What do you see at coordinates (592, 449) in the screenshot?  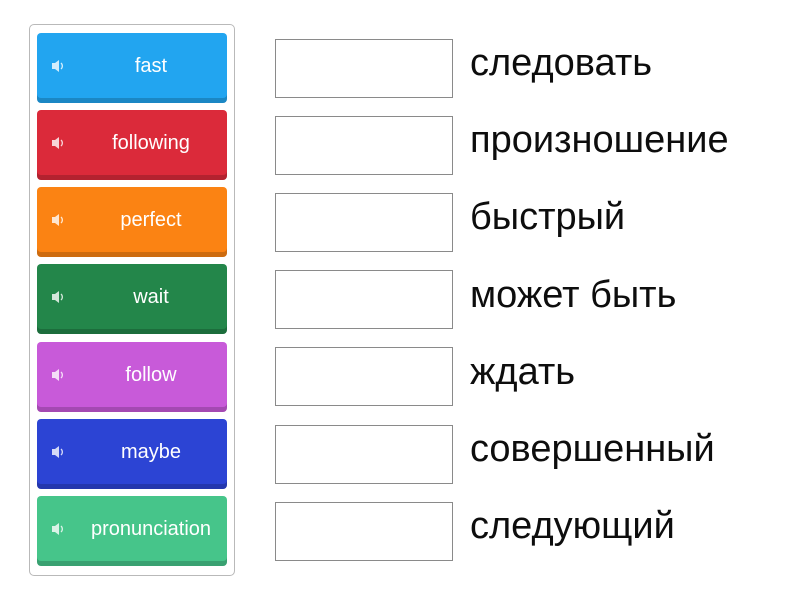 I see `target-word-6: совершенный` at bounding box center [592, 449].